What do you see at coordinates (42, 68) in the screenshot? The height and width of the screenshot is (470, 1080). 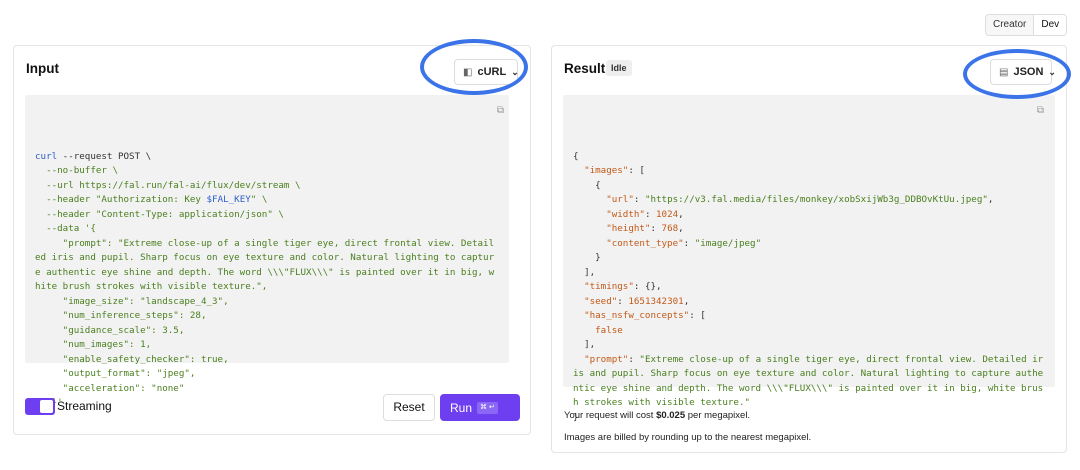 I see `input-title: Input` at bounding box center [42, 68].